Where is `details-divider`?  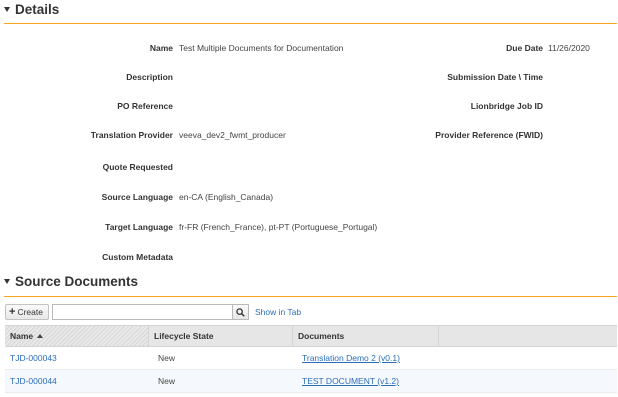
details-divider is located at coordinates (310, 23).